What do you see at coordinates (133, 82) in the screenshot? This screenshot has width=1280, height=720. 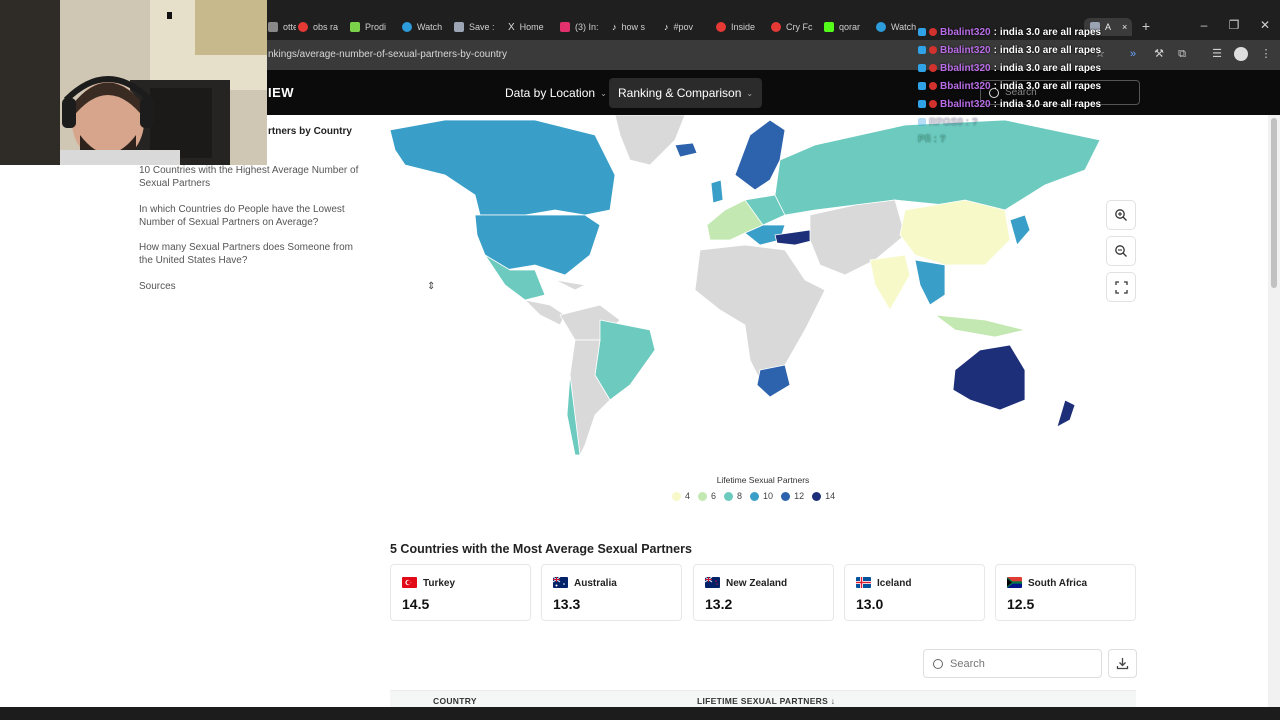 I see `webcam-overlay` at bounding box center [133, 82].